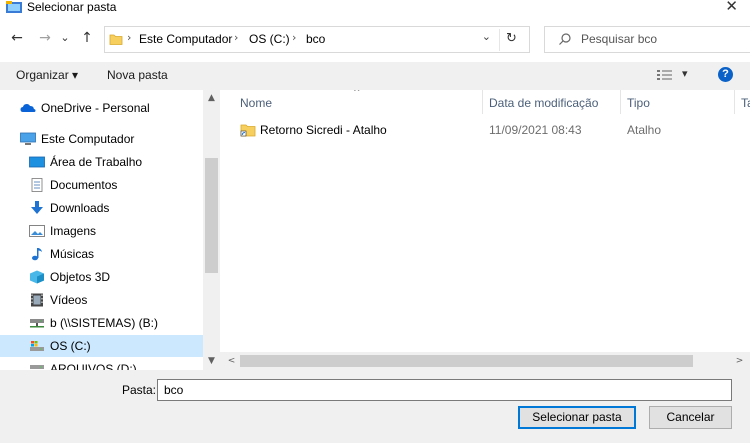 The image size is (750, 443). I want to click on folder-label: Pasta:, so click(139, 390).